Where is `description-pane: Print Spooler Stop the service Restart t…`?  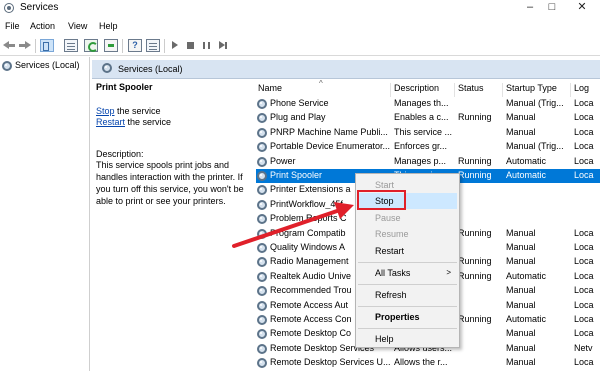 description-pane: Print Spooler Stop the service Restart t… is located at coordinates (172, 144).